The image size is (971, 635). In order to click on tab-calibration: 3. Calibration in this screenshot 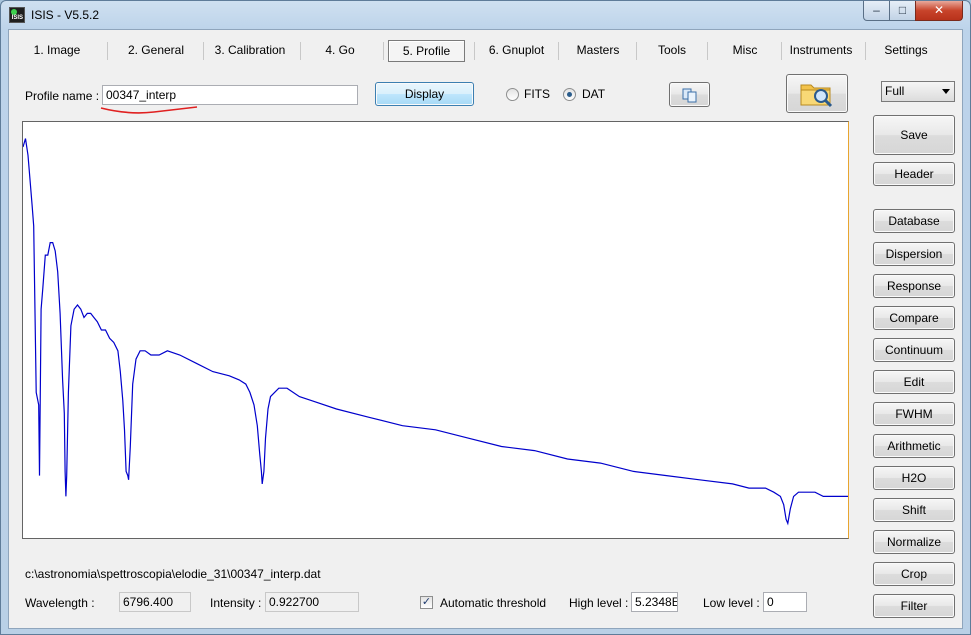, I will do `click(250, 51)`.